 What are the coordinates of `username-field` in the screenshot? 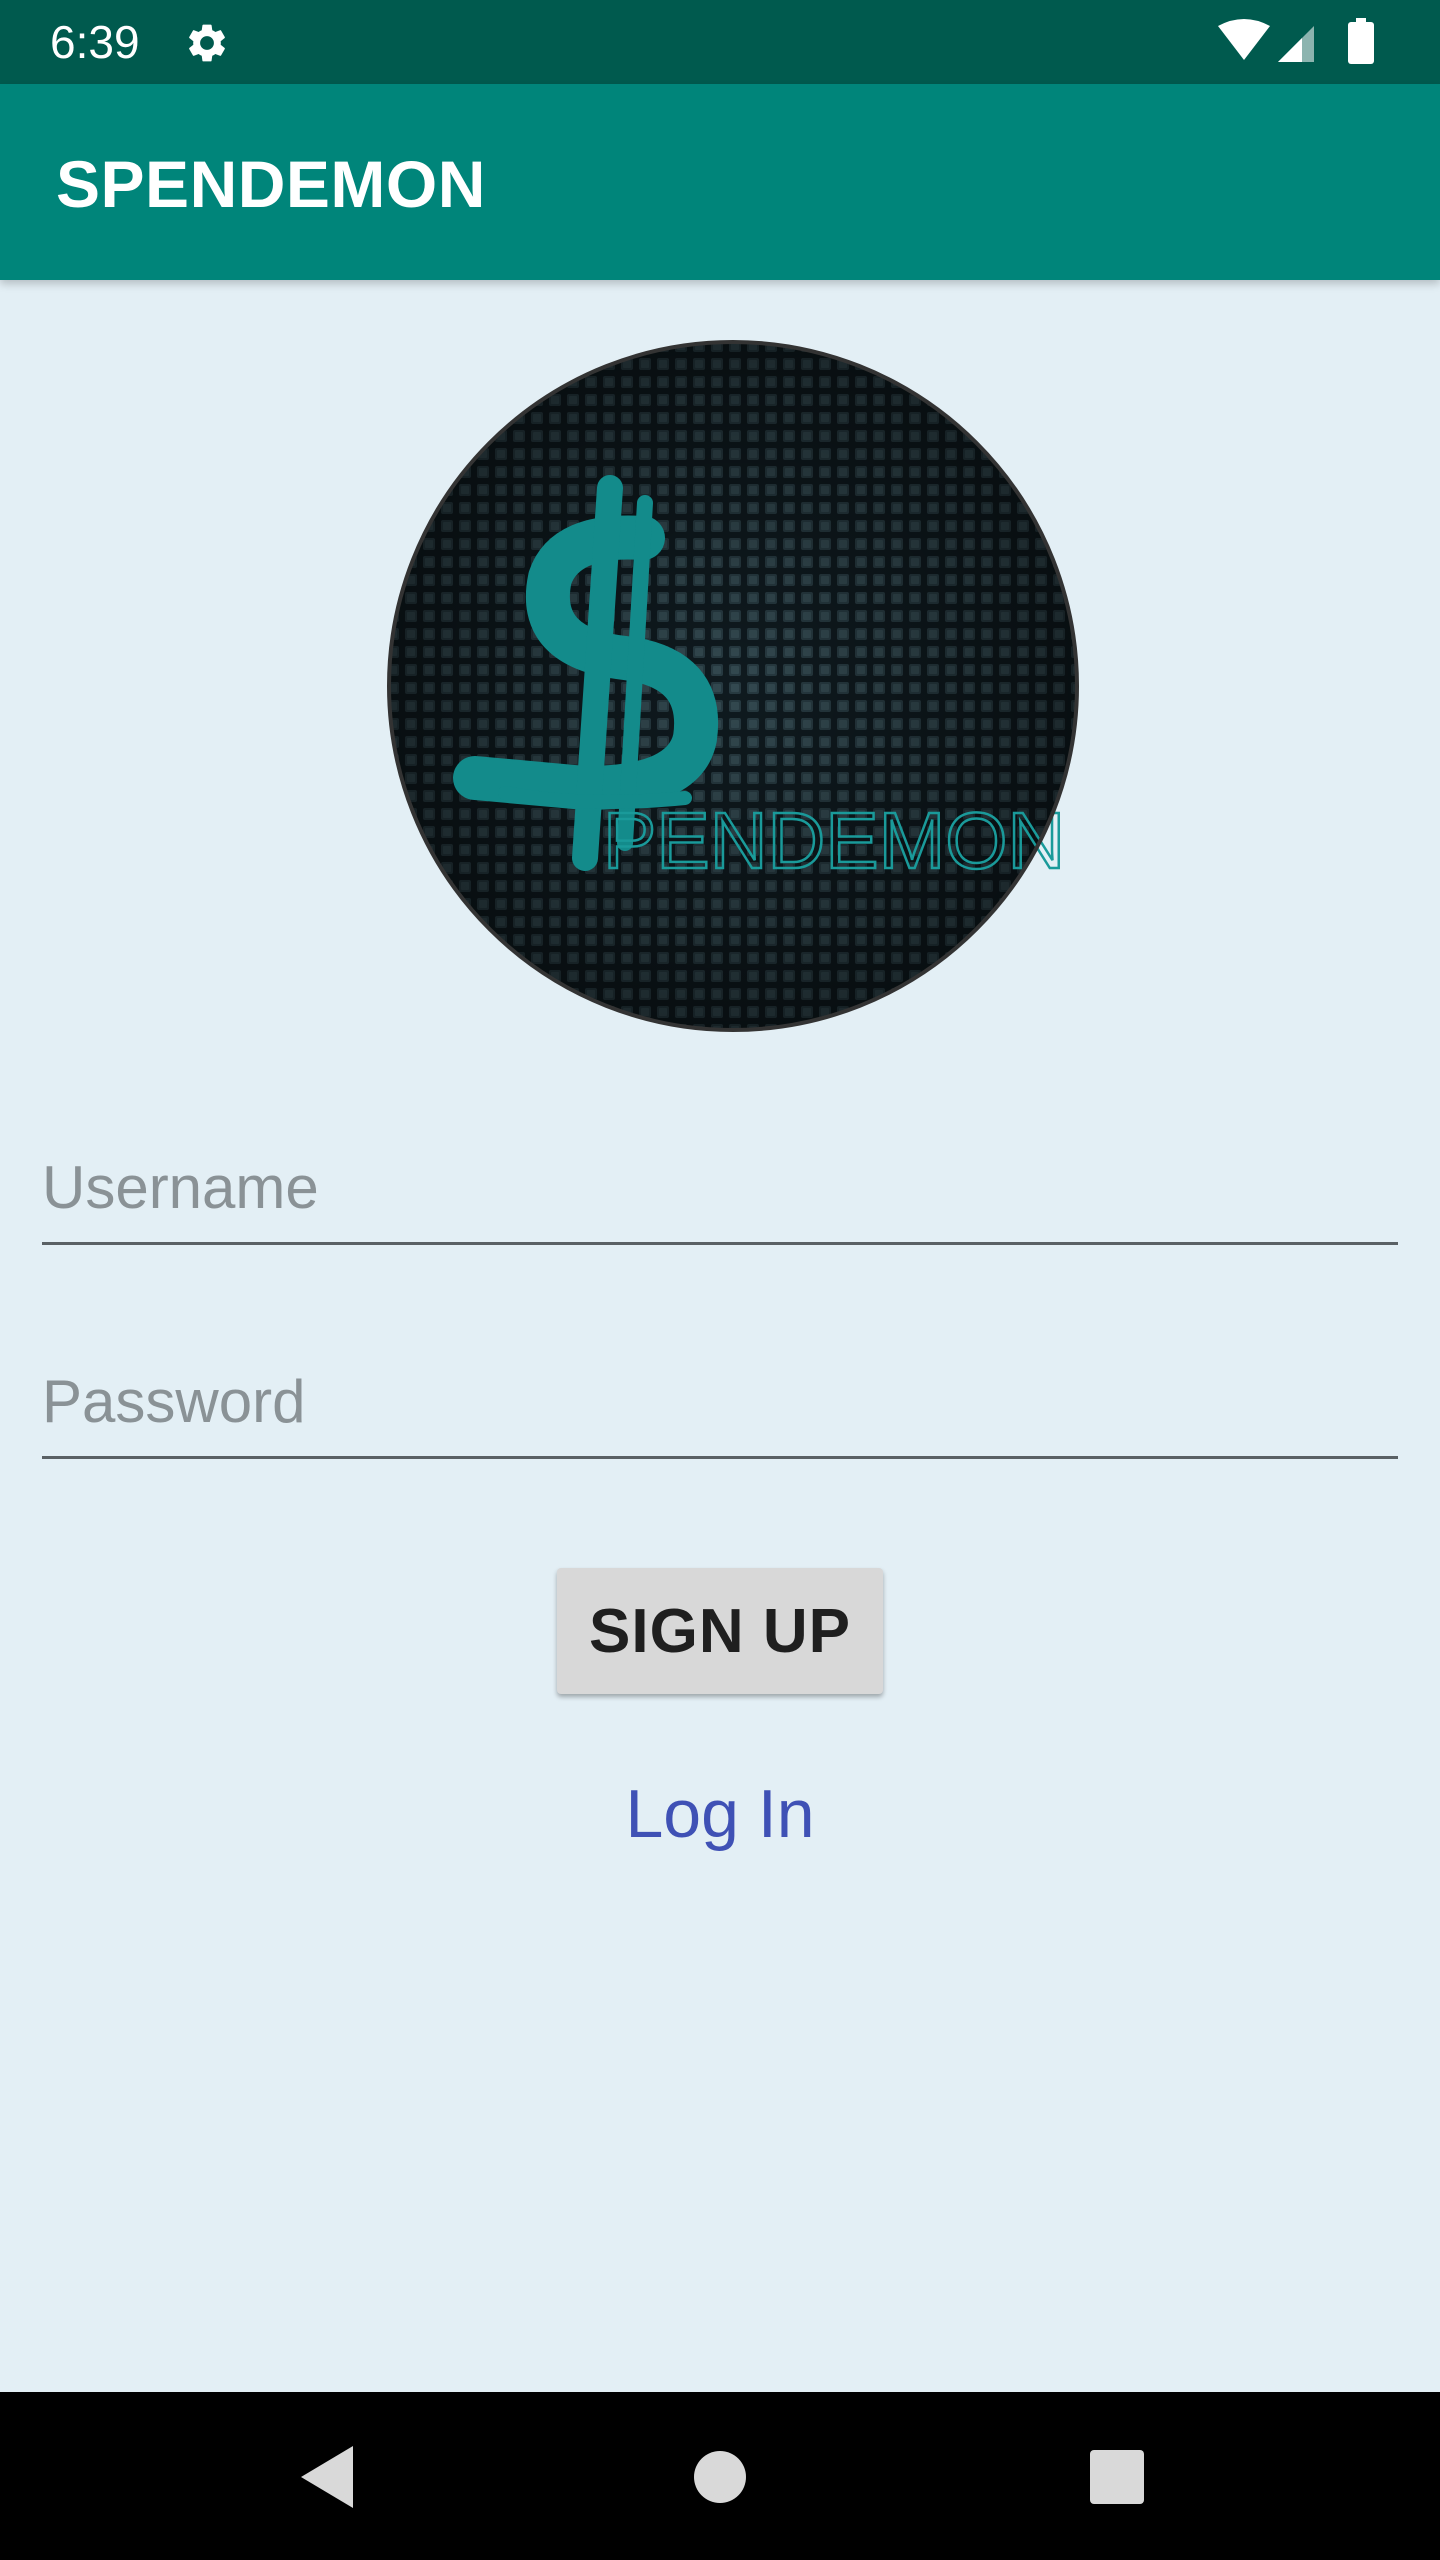 It's located at (720, 1196).